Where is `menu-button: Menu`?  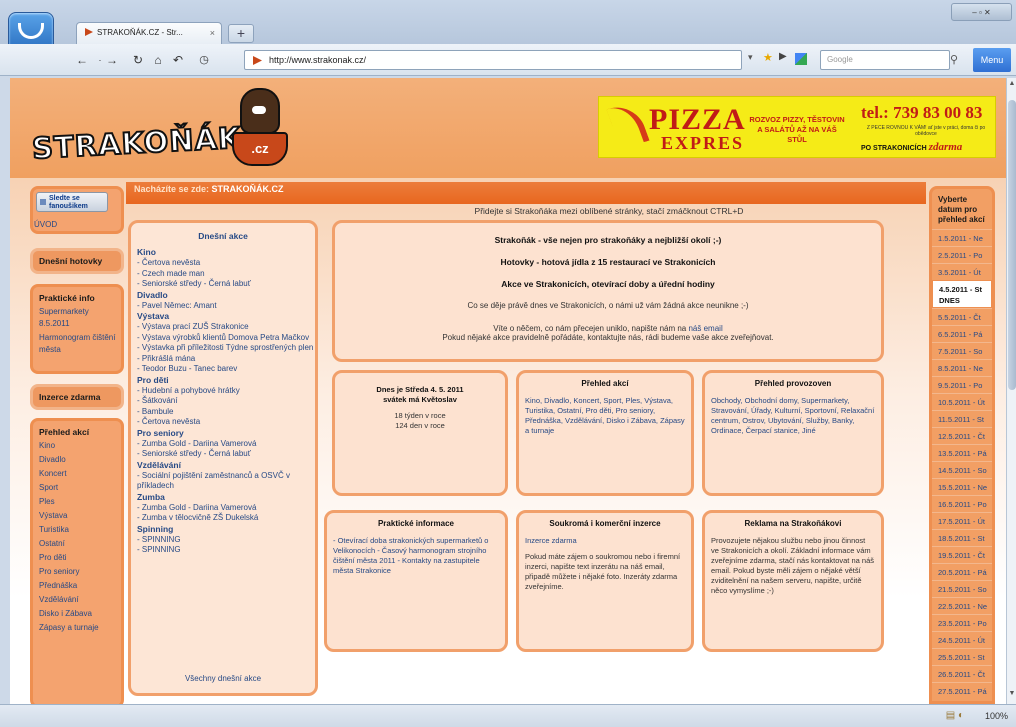
menu-button: Menu is located at coordinates (992, 60).